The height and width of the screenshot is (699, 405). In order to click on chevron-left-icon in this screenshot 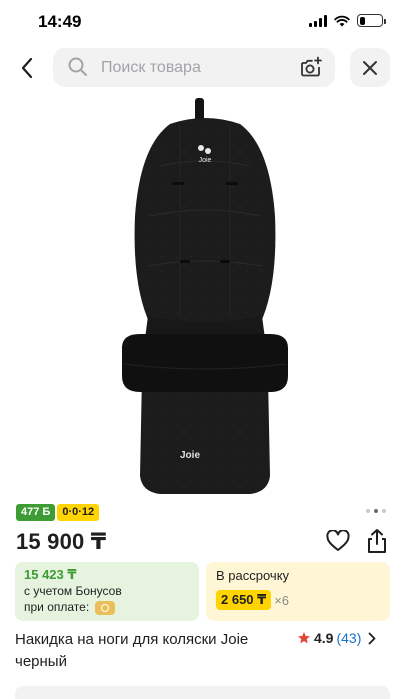, I will do `click(27, 68)`.